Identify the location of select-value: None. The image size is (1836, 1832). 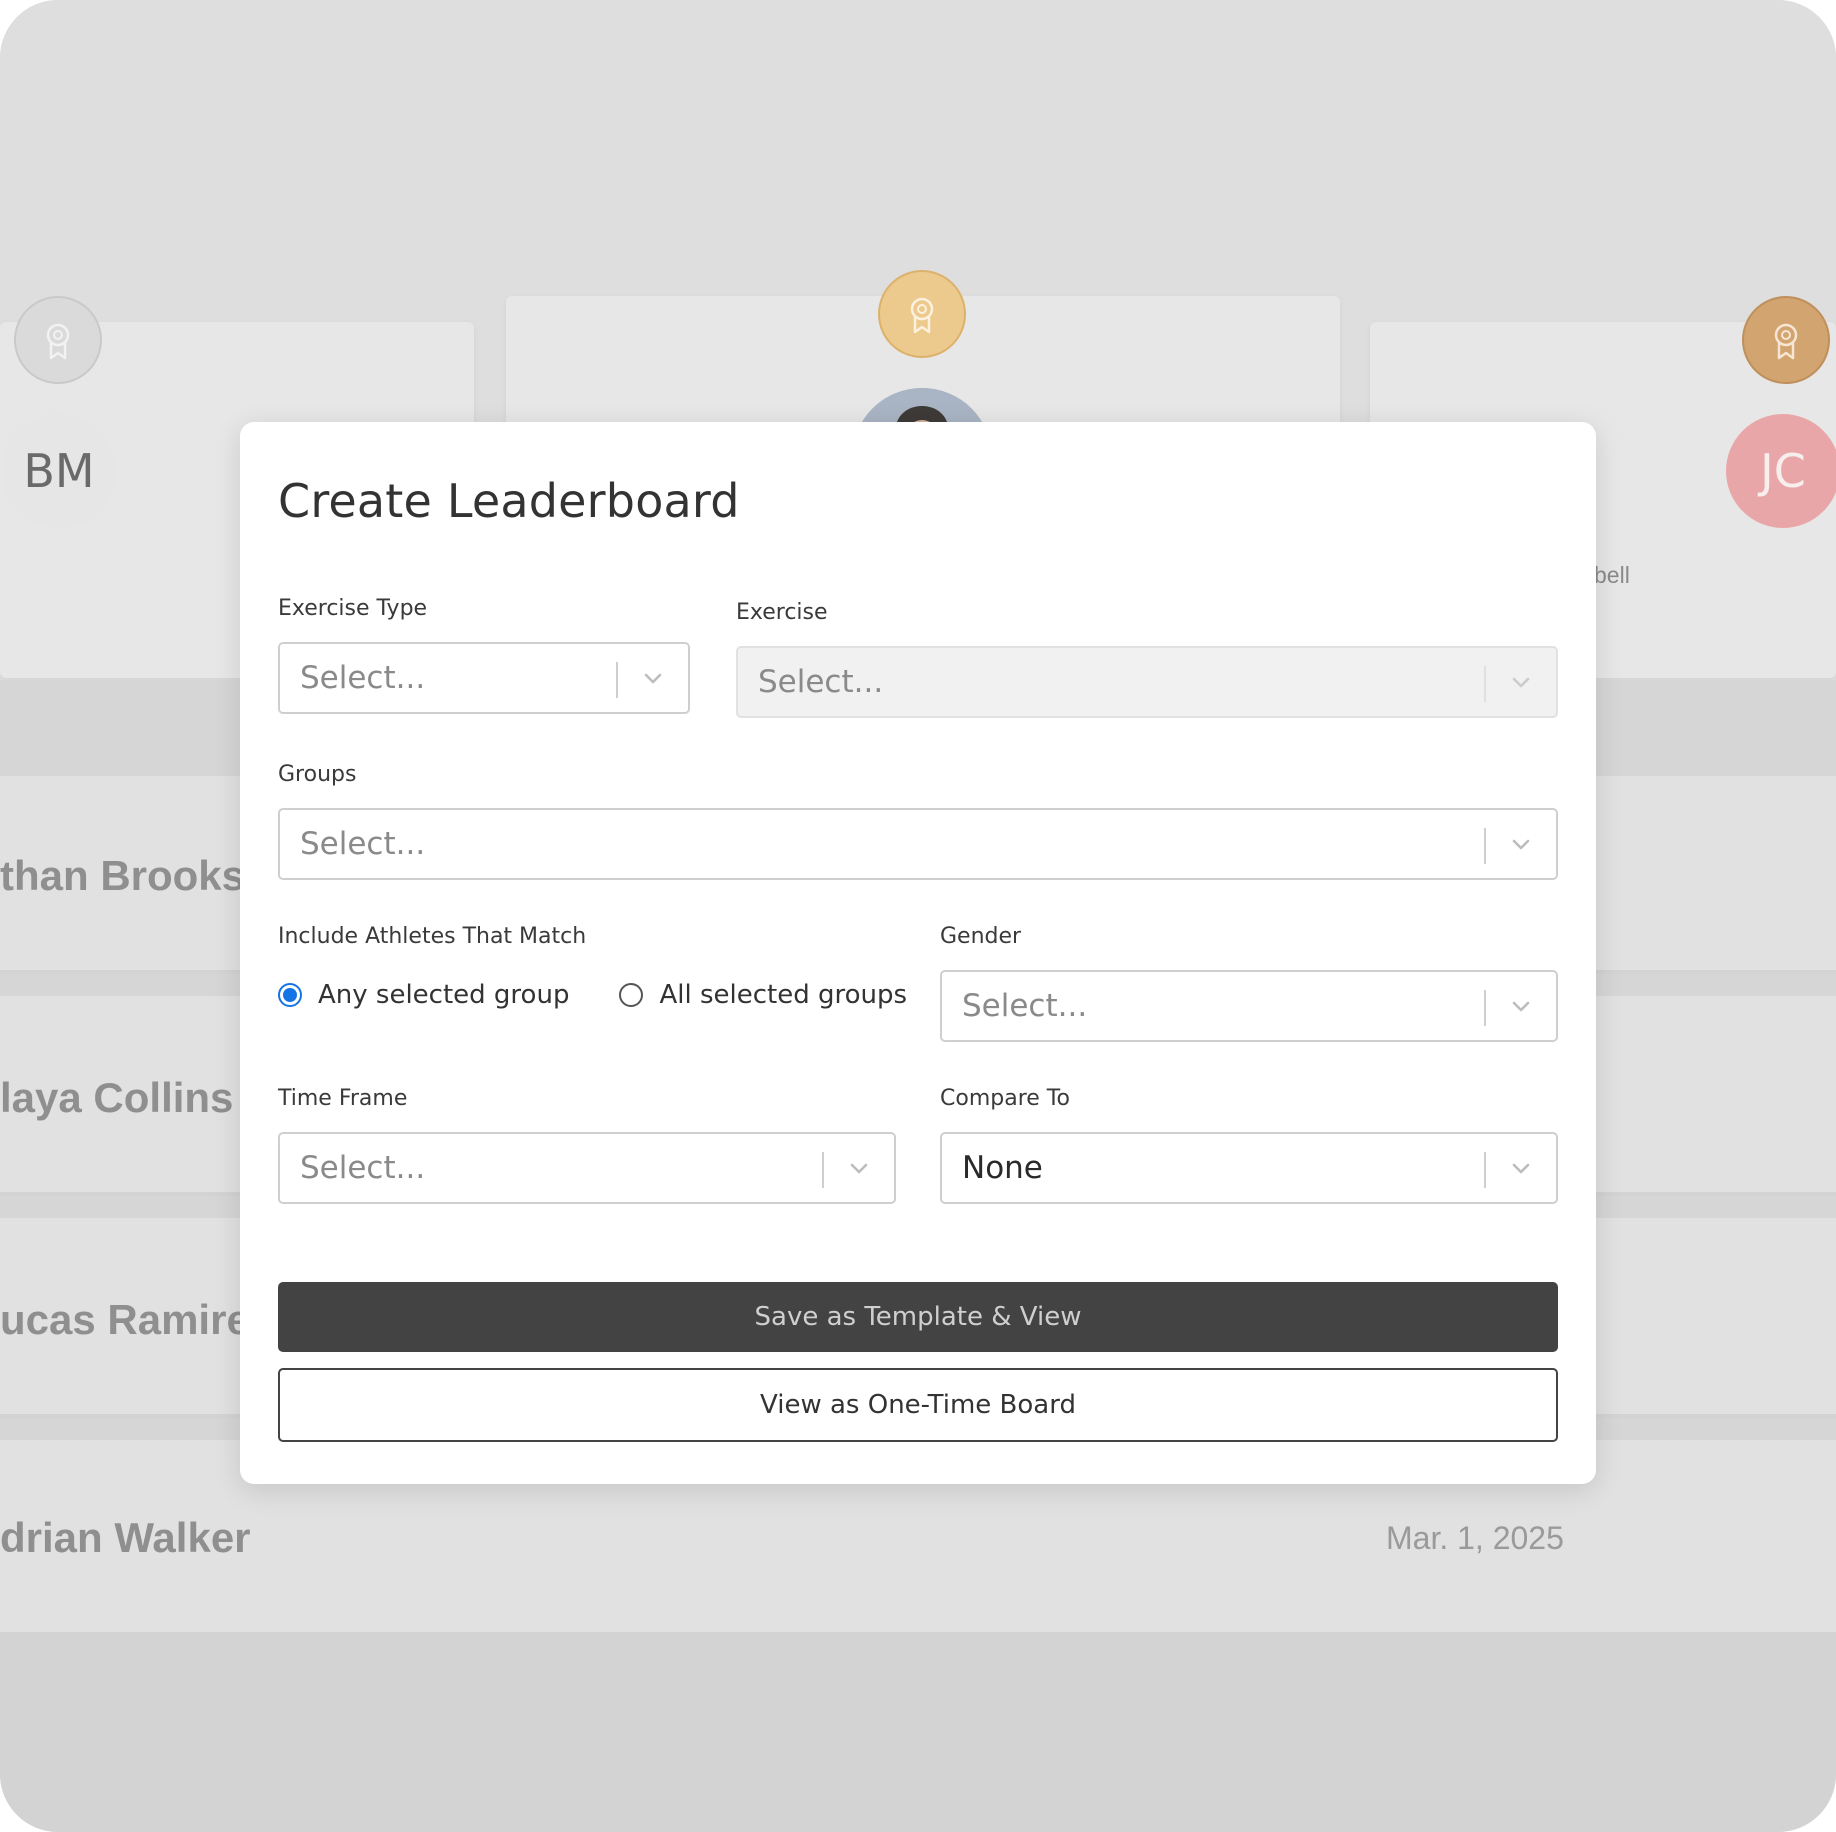
(1002, 1168).